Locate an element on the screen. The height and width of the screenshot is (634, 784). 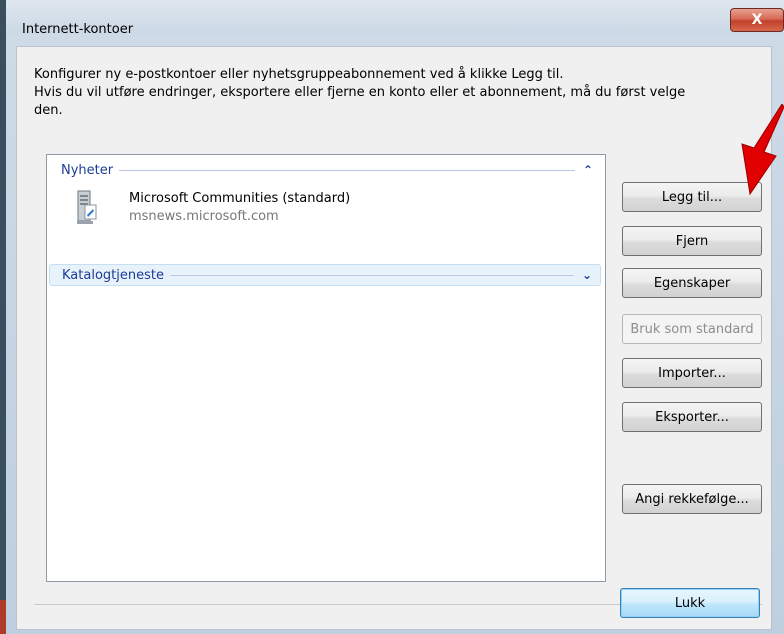
close-icon: X is located at coordinates (757, 20).